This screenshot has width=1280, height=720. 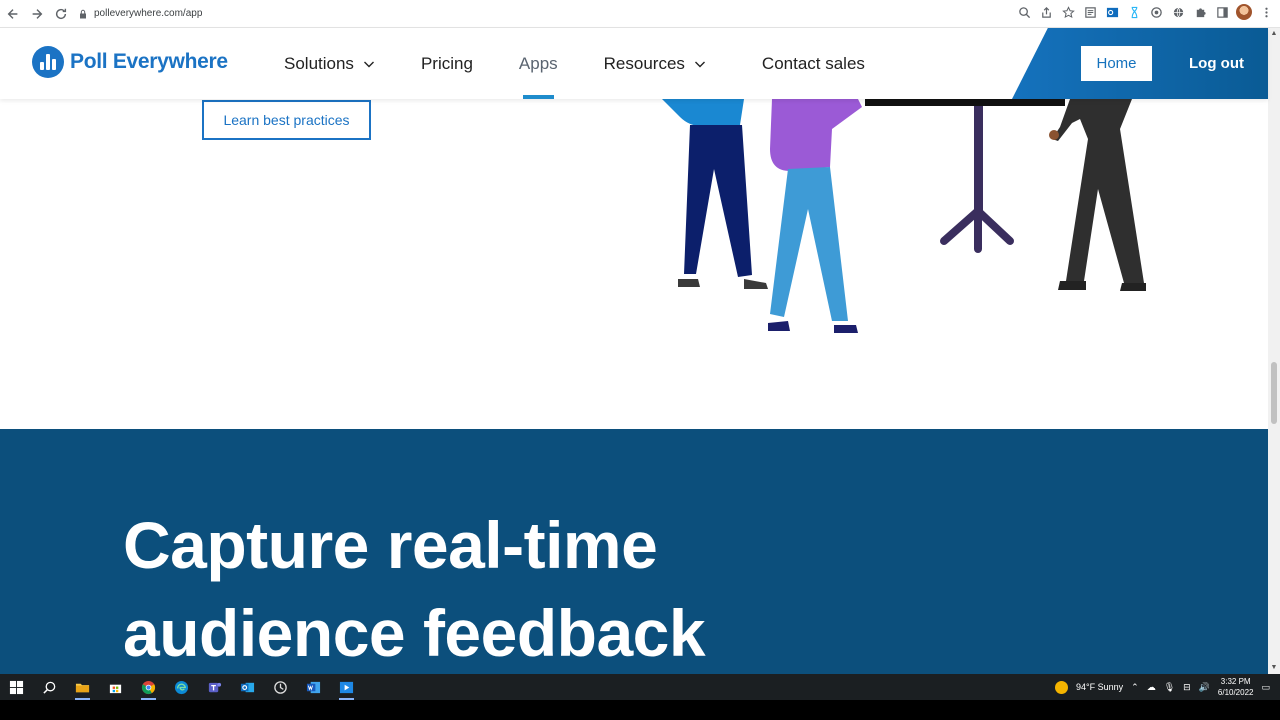 What do you see at coordinates (1162, 687) in the screenshot?
I see `system-tray: 94°F Sunny ⌃ ☁ 🎙 ⊟ 🔊 3:32 PM 6/10/2022 ▭` at bounding box center [1162, 687].